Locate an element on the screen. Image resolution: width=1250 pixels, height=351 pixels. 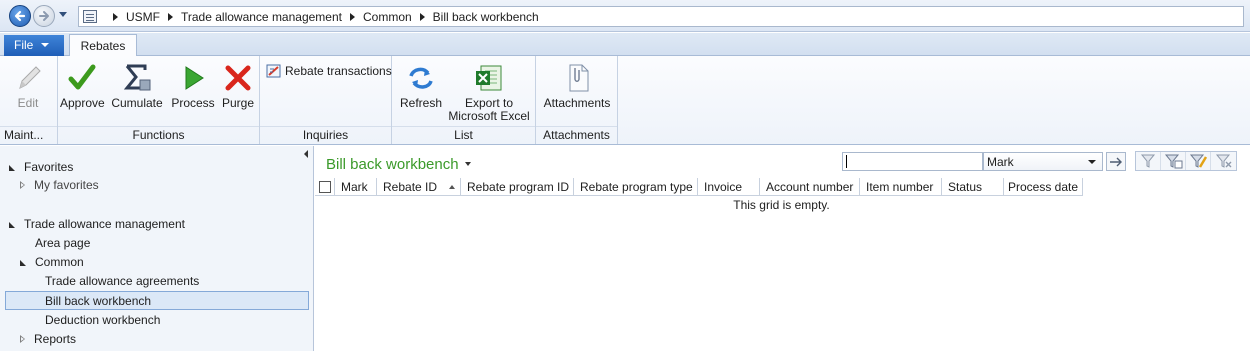
funnel-clear-icon is located at coordinates (1223, 161).